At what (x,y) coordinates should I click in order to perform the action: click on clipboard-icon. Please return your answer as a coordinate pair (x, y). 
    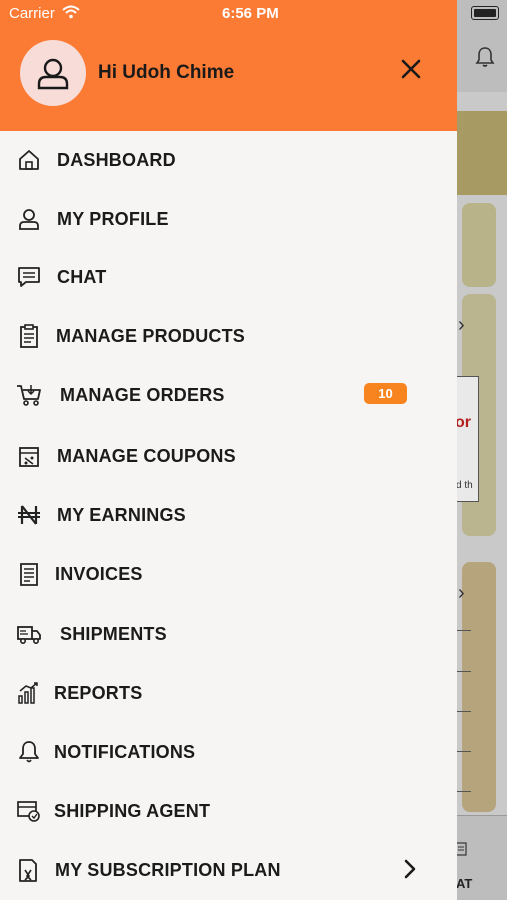
    Looking at the image, I should click on (29, 336).